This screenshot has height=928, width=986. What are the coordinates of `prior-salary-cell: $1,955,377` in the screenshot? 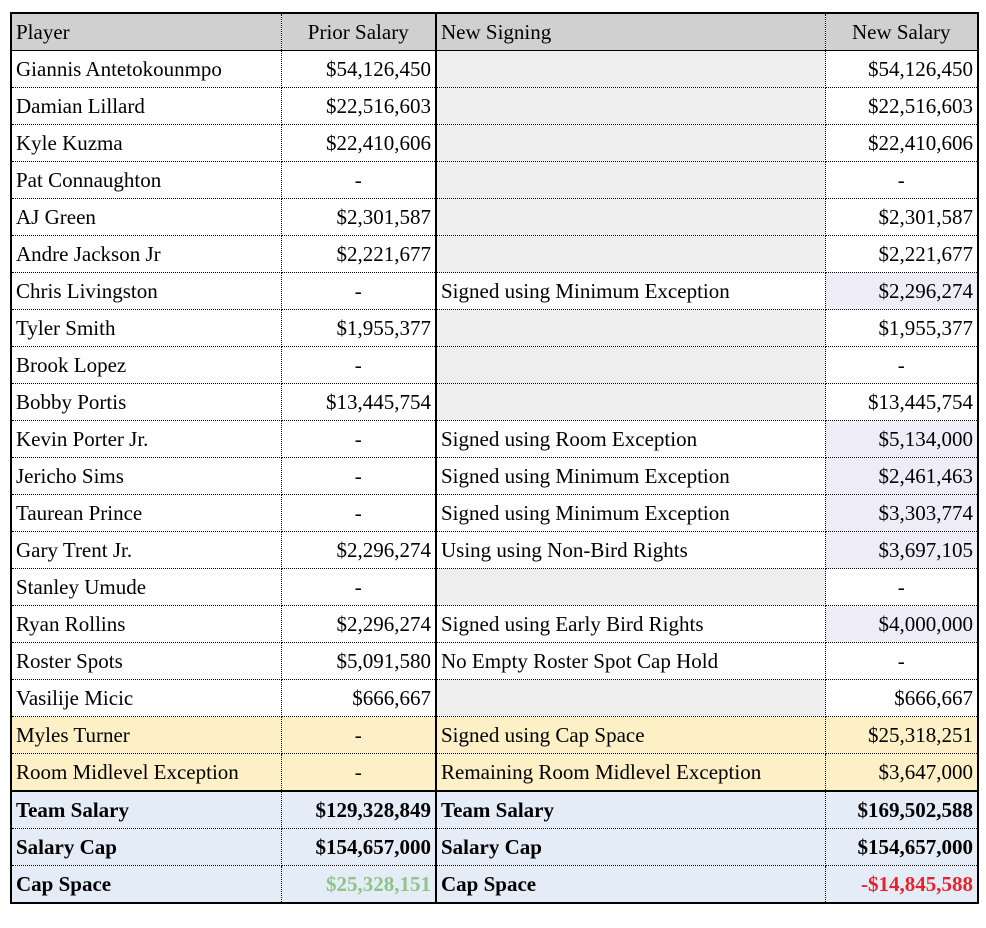 It's located at (359, 328).